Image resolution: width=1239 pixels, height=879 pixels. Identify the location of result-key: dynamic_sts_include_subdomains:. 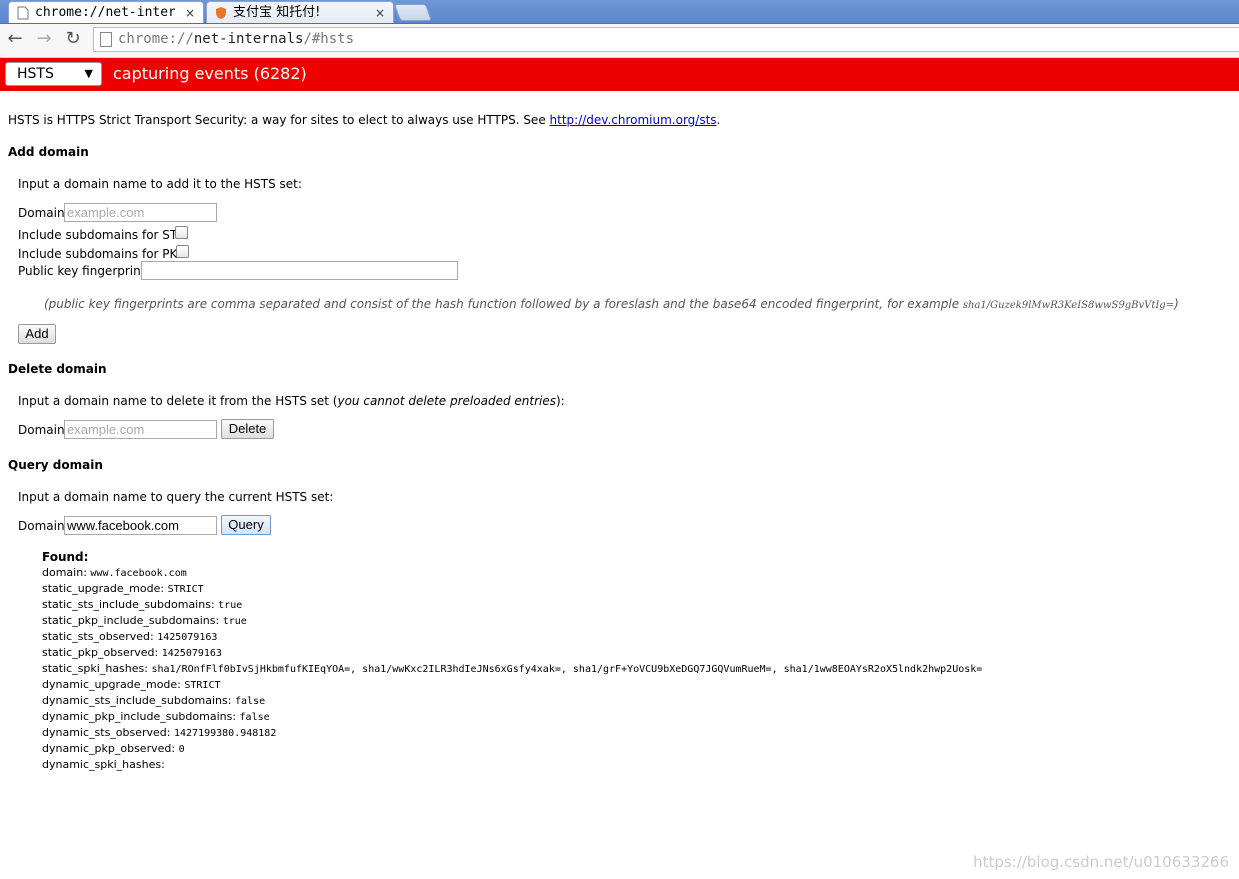
(137, 700).